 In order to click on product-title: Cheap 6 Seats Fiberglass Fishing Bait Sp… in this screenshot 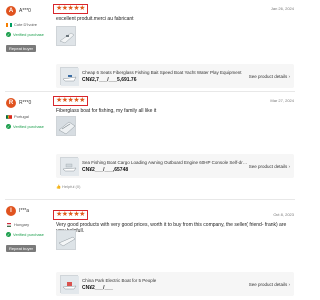, I will do `click(165, 72)`.